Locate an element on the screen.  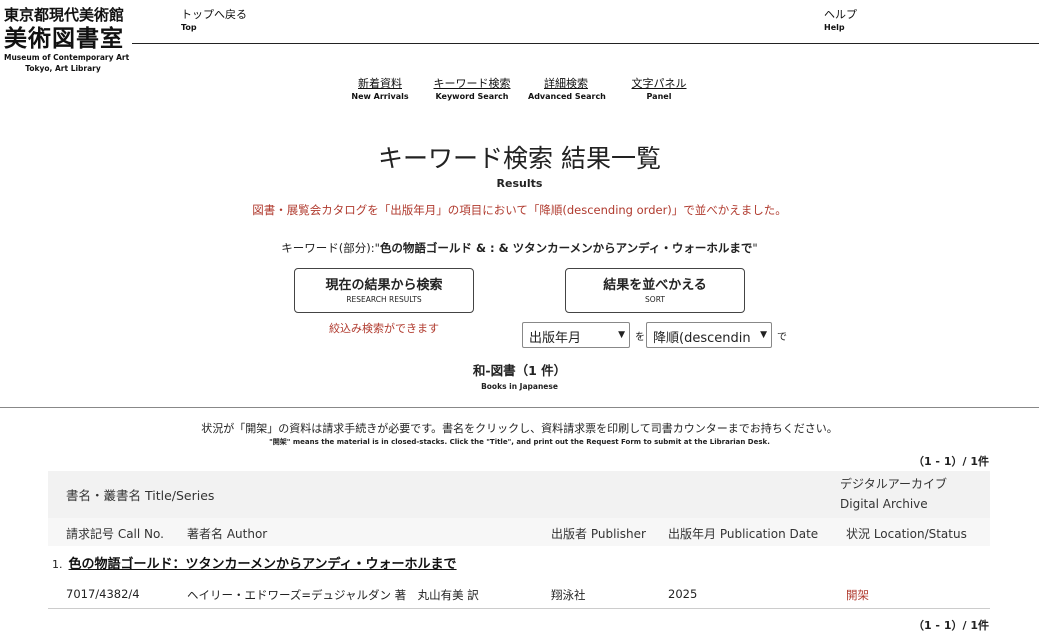
nav-keyword-search-label-en: Keyword Search is located at coordinates (472, 96).